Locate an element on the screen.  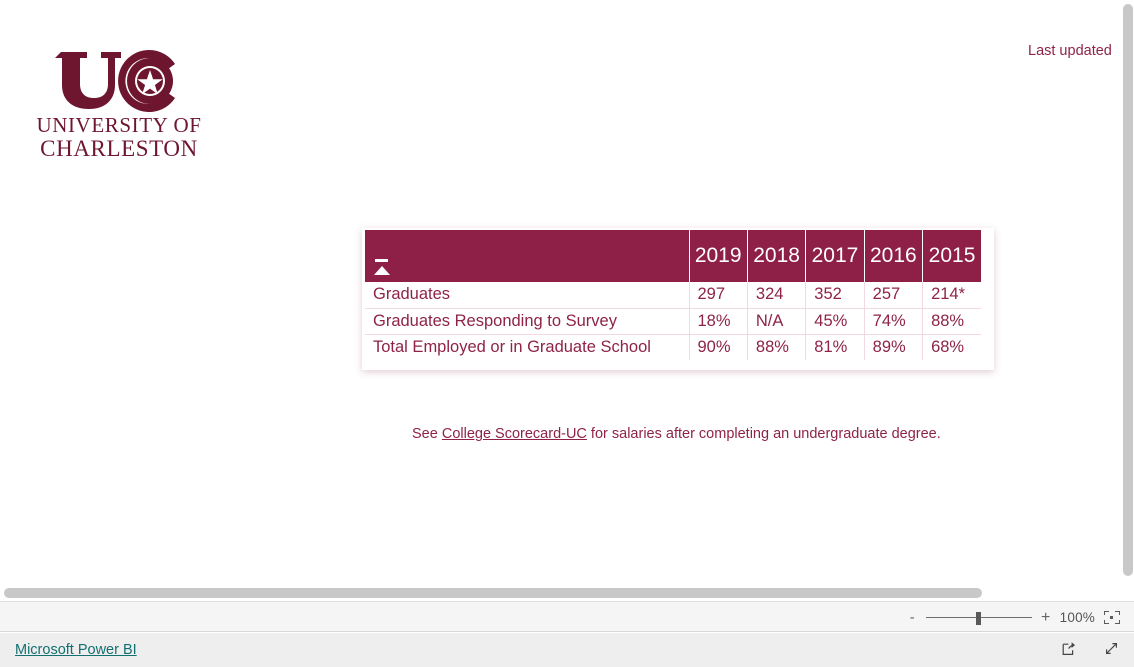
caption-prefix: See is located at coordinates (427, 434).